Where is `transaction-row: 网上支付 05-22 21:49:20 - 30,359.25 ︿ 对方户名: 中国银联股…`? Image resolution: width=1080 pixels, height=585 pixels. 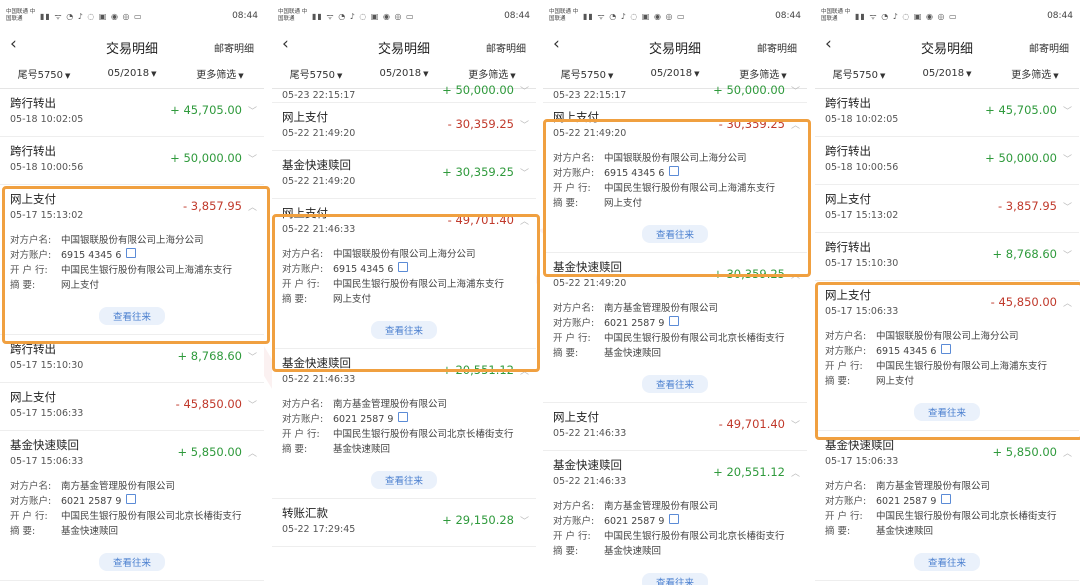 transaction-row: 网上支付 05-22 21:49:20 - 30,359.25 ︿ 对方户名: 中国银联股… is located at coordinates (675, 178).